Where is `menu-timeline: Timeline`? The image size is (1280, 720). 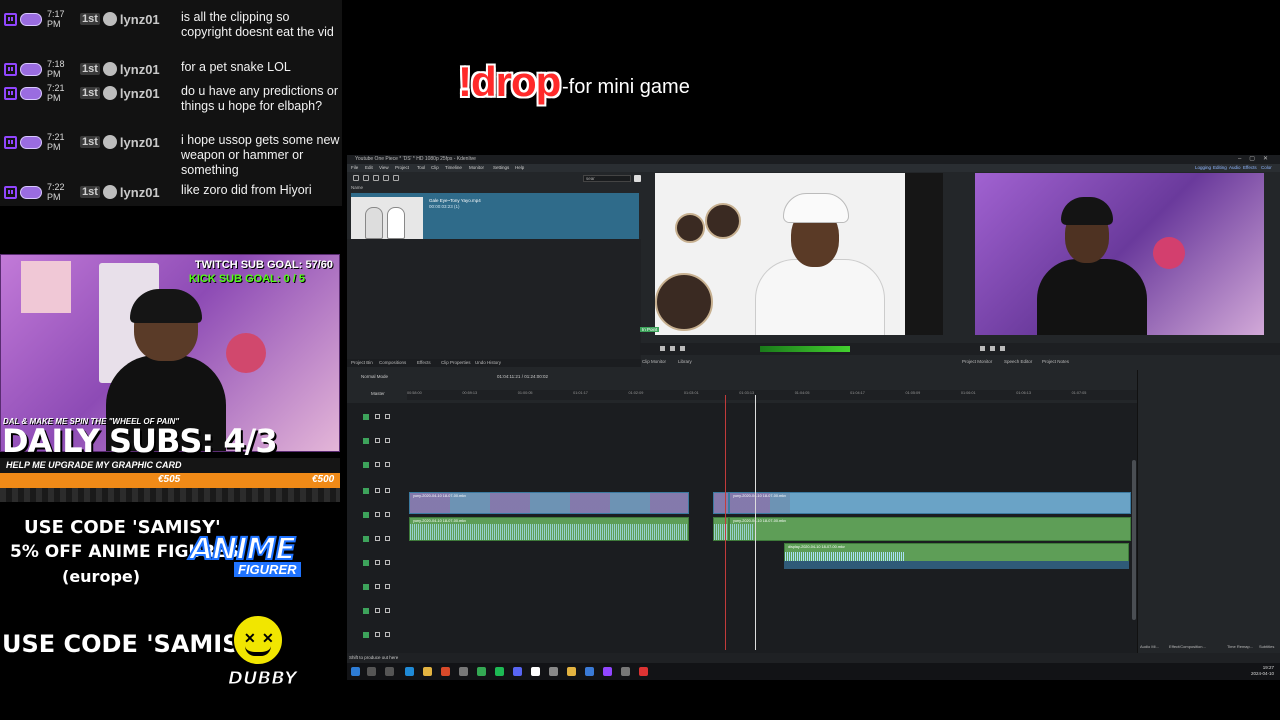 menu-timeline: Timeline is located at coordinates (453, 168).